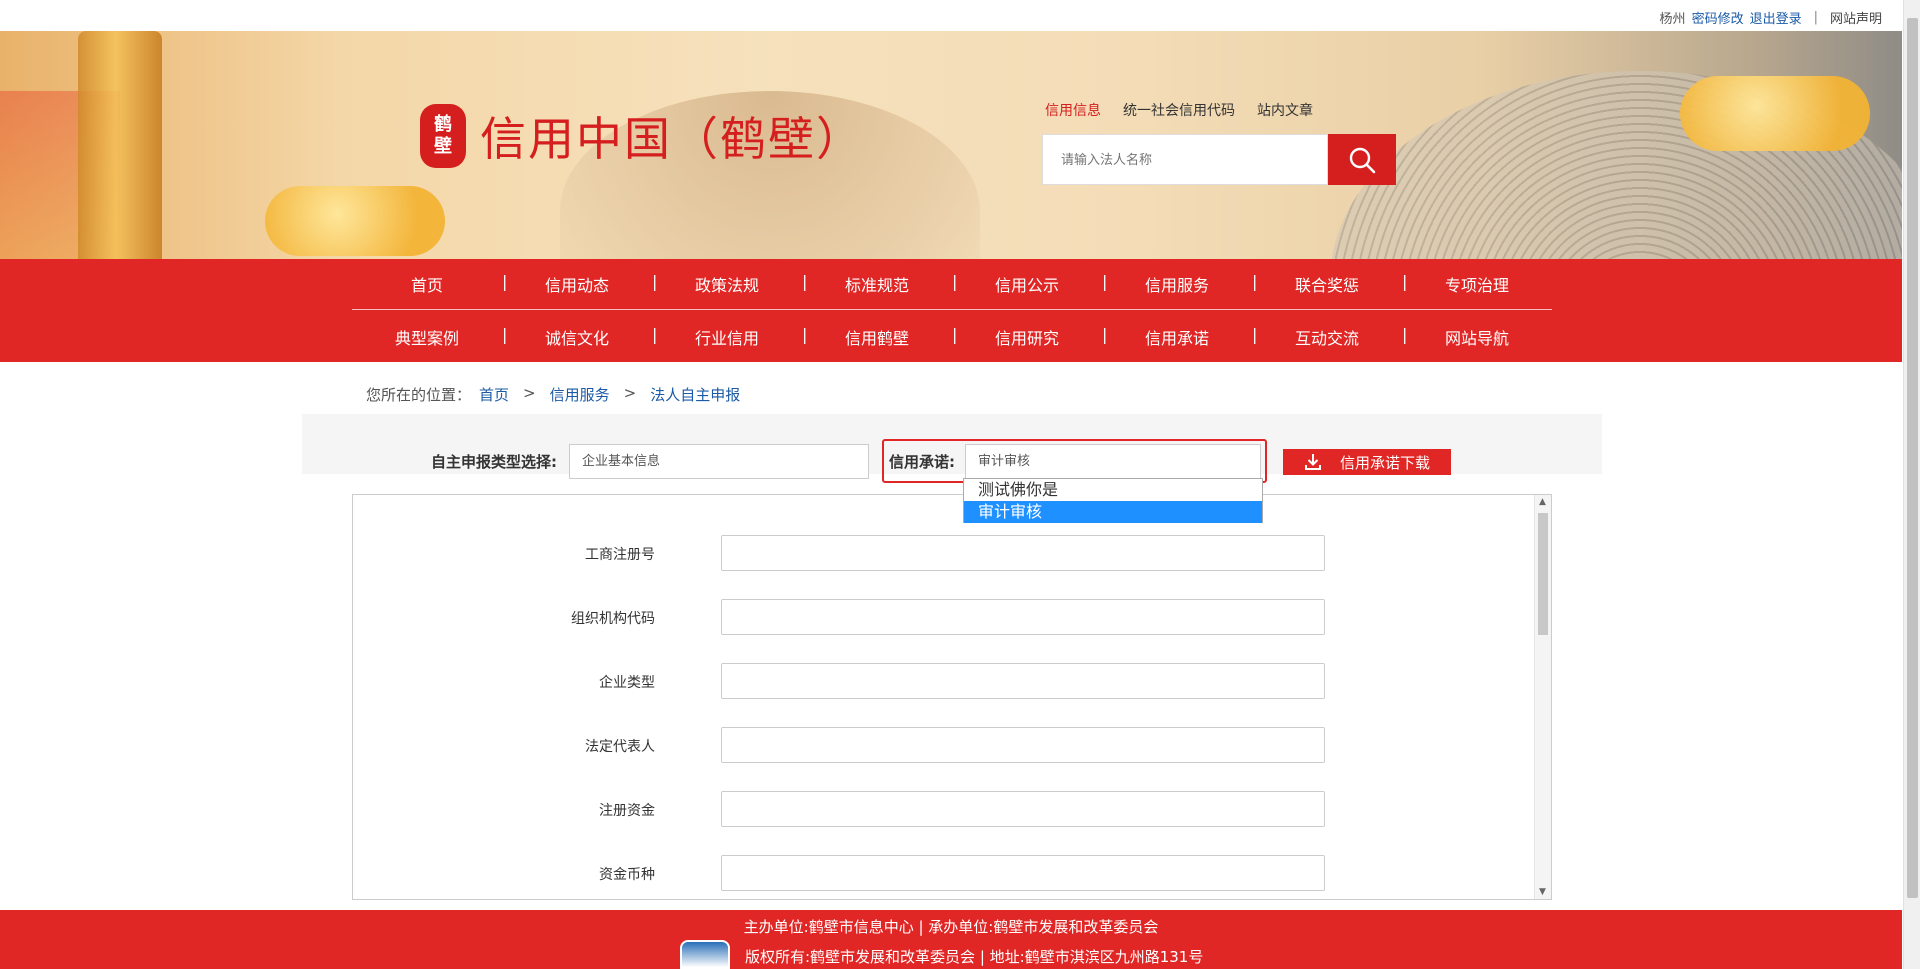 The height and width of the screenshot is (969, 1920). I want to click on nav-item-industry-credit: 行业信用, so click(727, 337).